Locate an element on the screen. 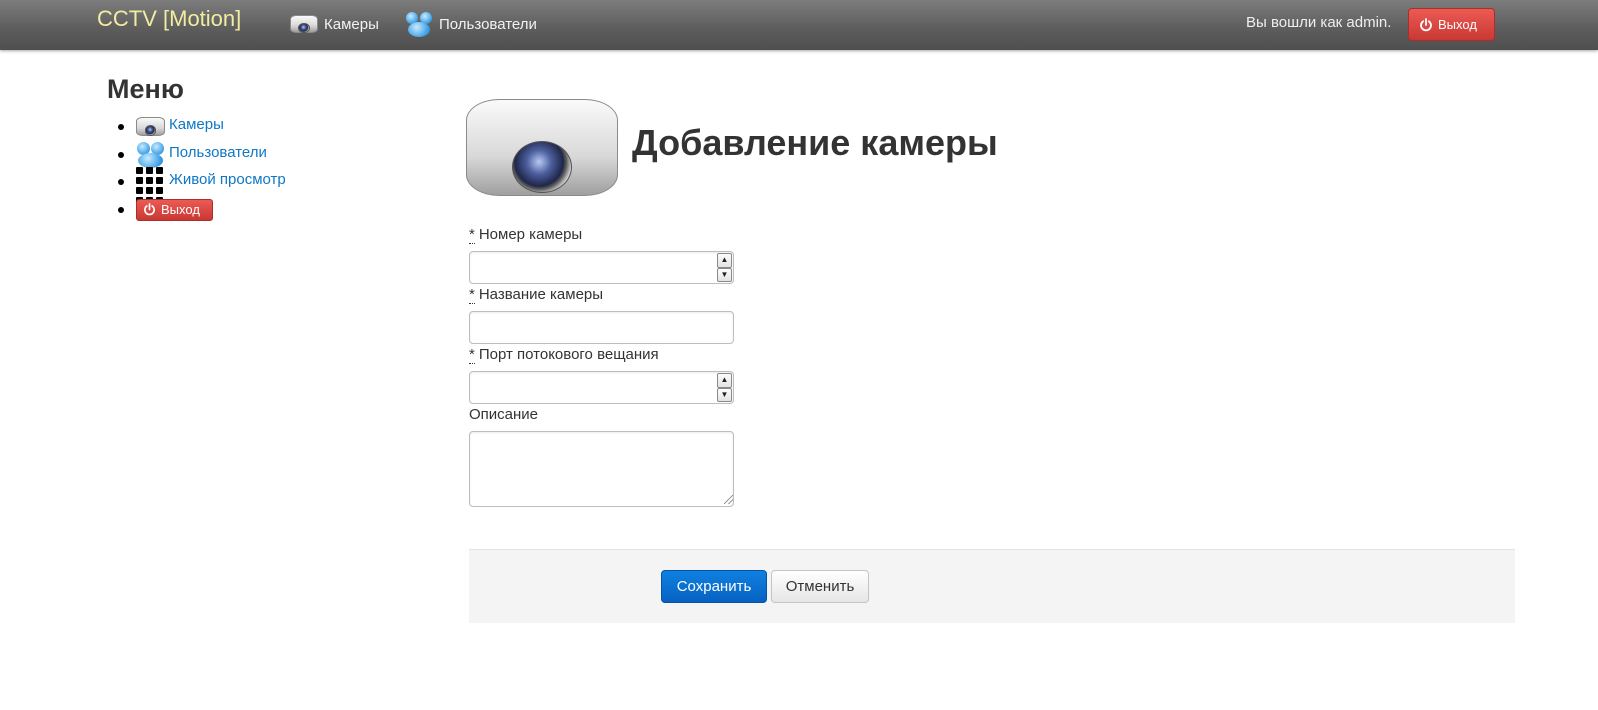 The height and width of the screenshot is (710, 1598). camera-number-input: ▲ ▼ is located at coordinates (601, 267).